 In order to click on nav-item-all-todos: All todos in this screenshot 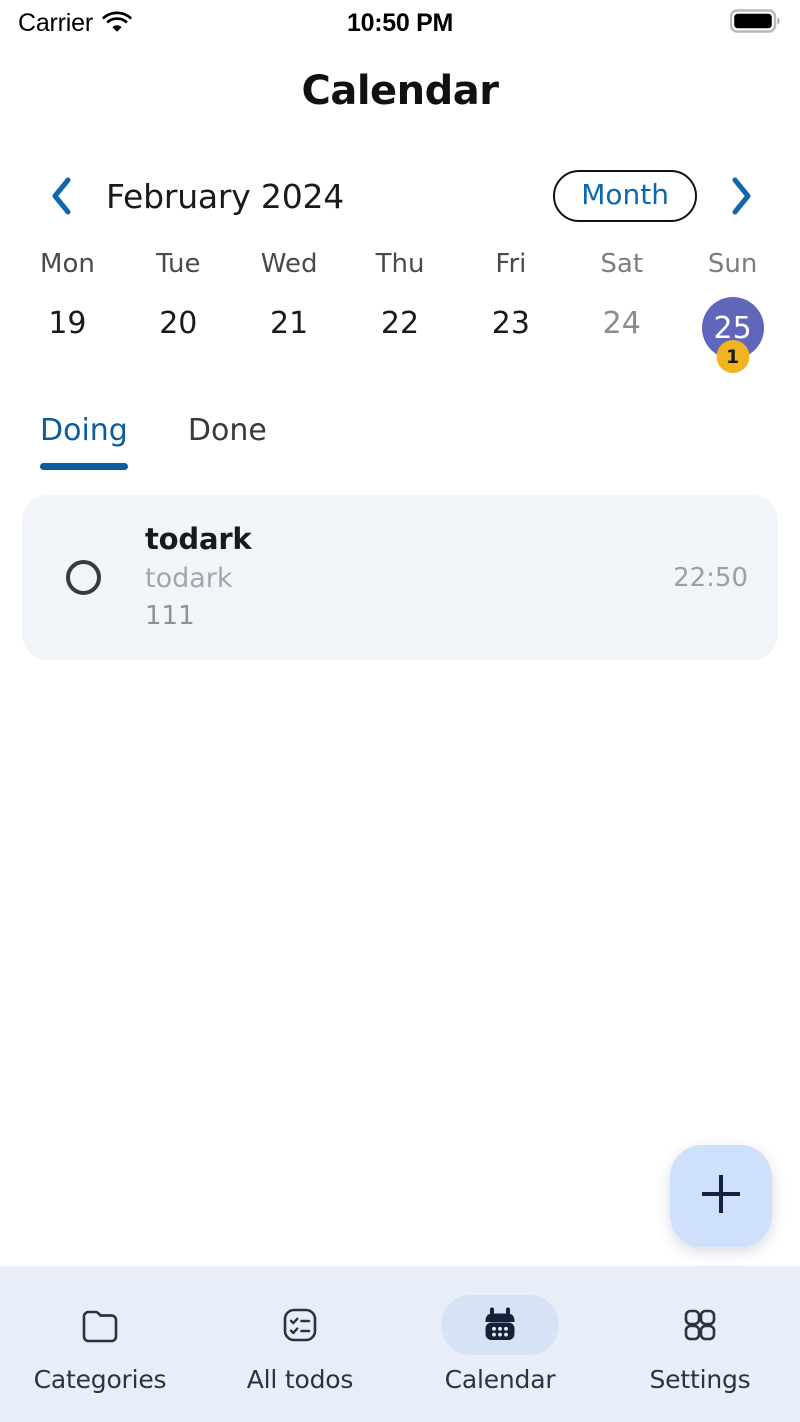, I will do `click(300, 1344)`.